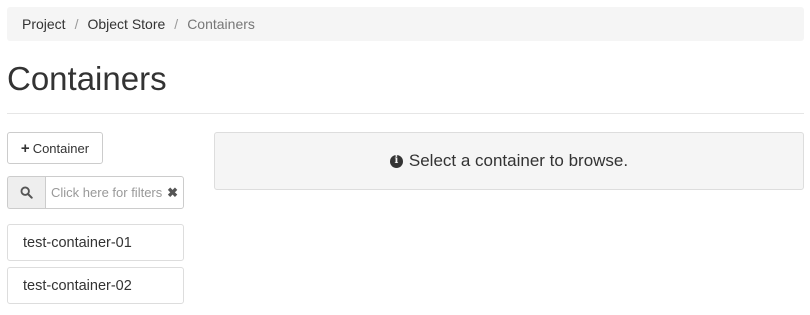  I want to click on search-icon, so click(26, 192).